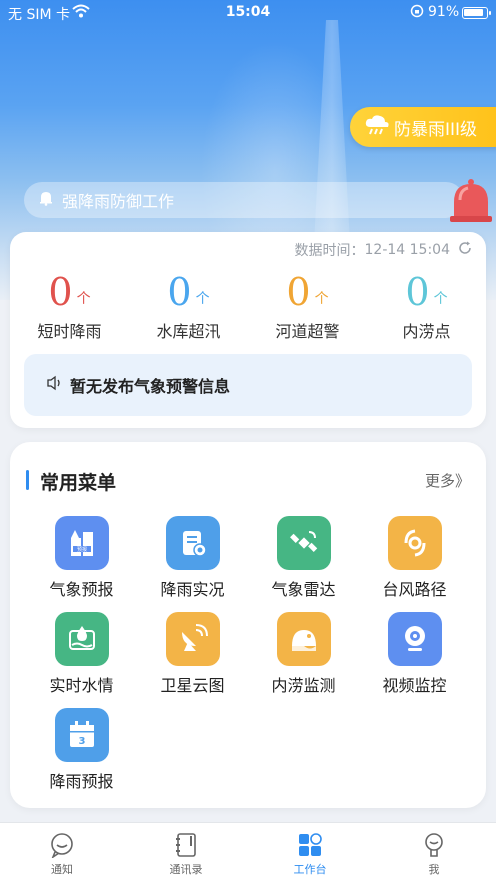  What do you see at coordinates (81, 735) in the screenshot?
I see `calendar-icon: 3` at bounding box center [81, 735].